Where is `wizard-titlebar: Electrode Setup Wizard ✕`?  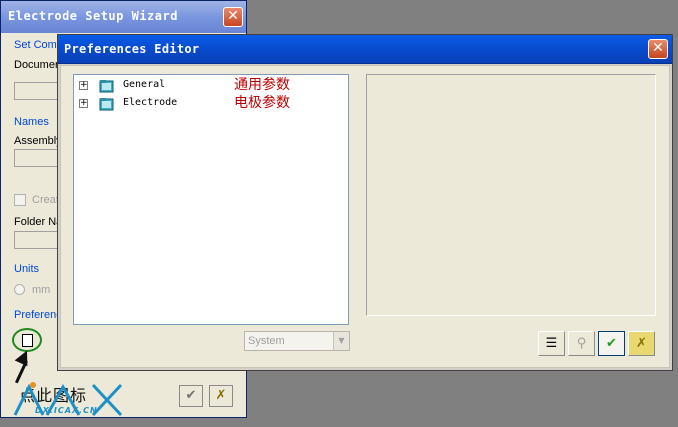
wizard-titlebar: Electrode Setup Wizard ✕ is located at coordinates (123, 17).